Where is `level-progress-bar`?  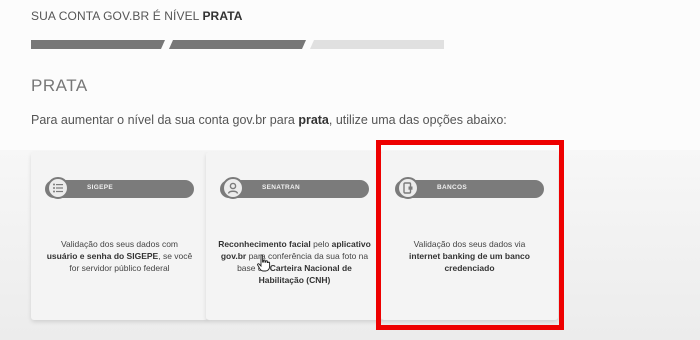 level-progress-bar is located at coordinates (237, 44).